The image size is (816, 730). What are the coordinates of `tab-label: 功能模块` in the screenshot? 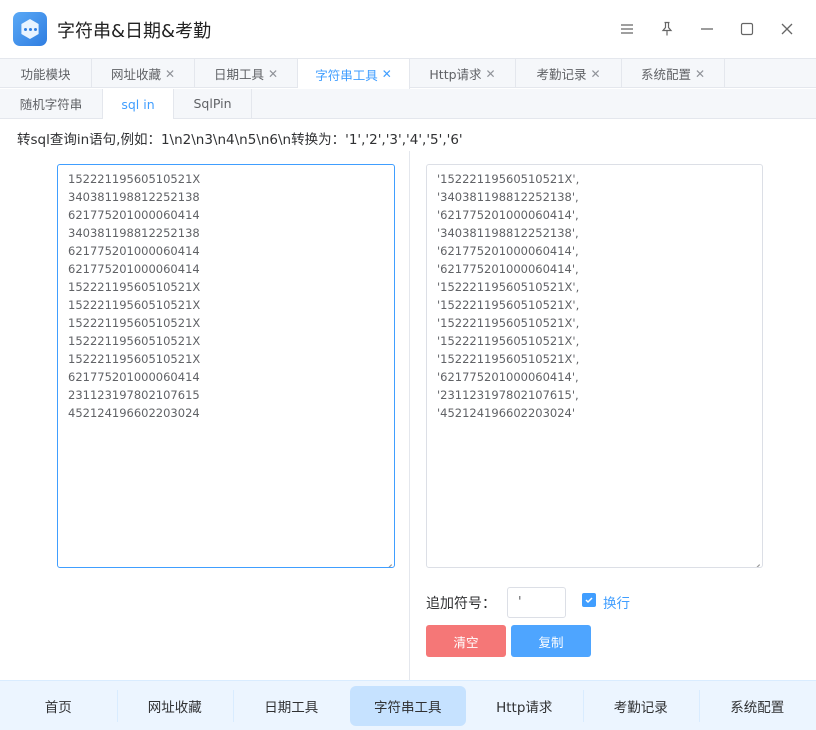 It's located at (45, 74).